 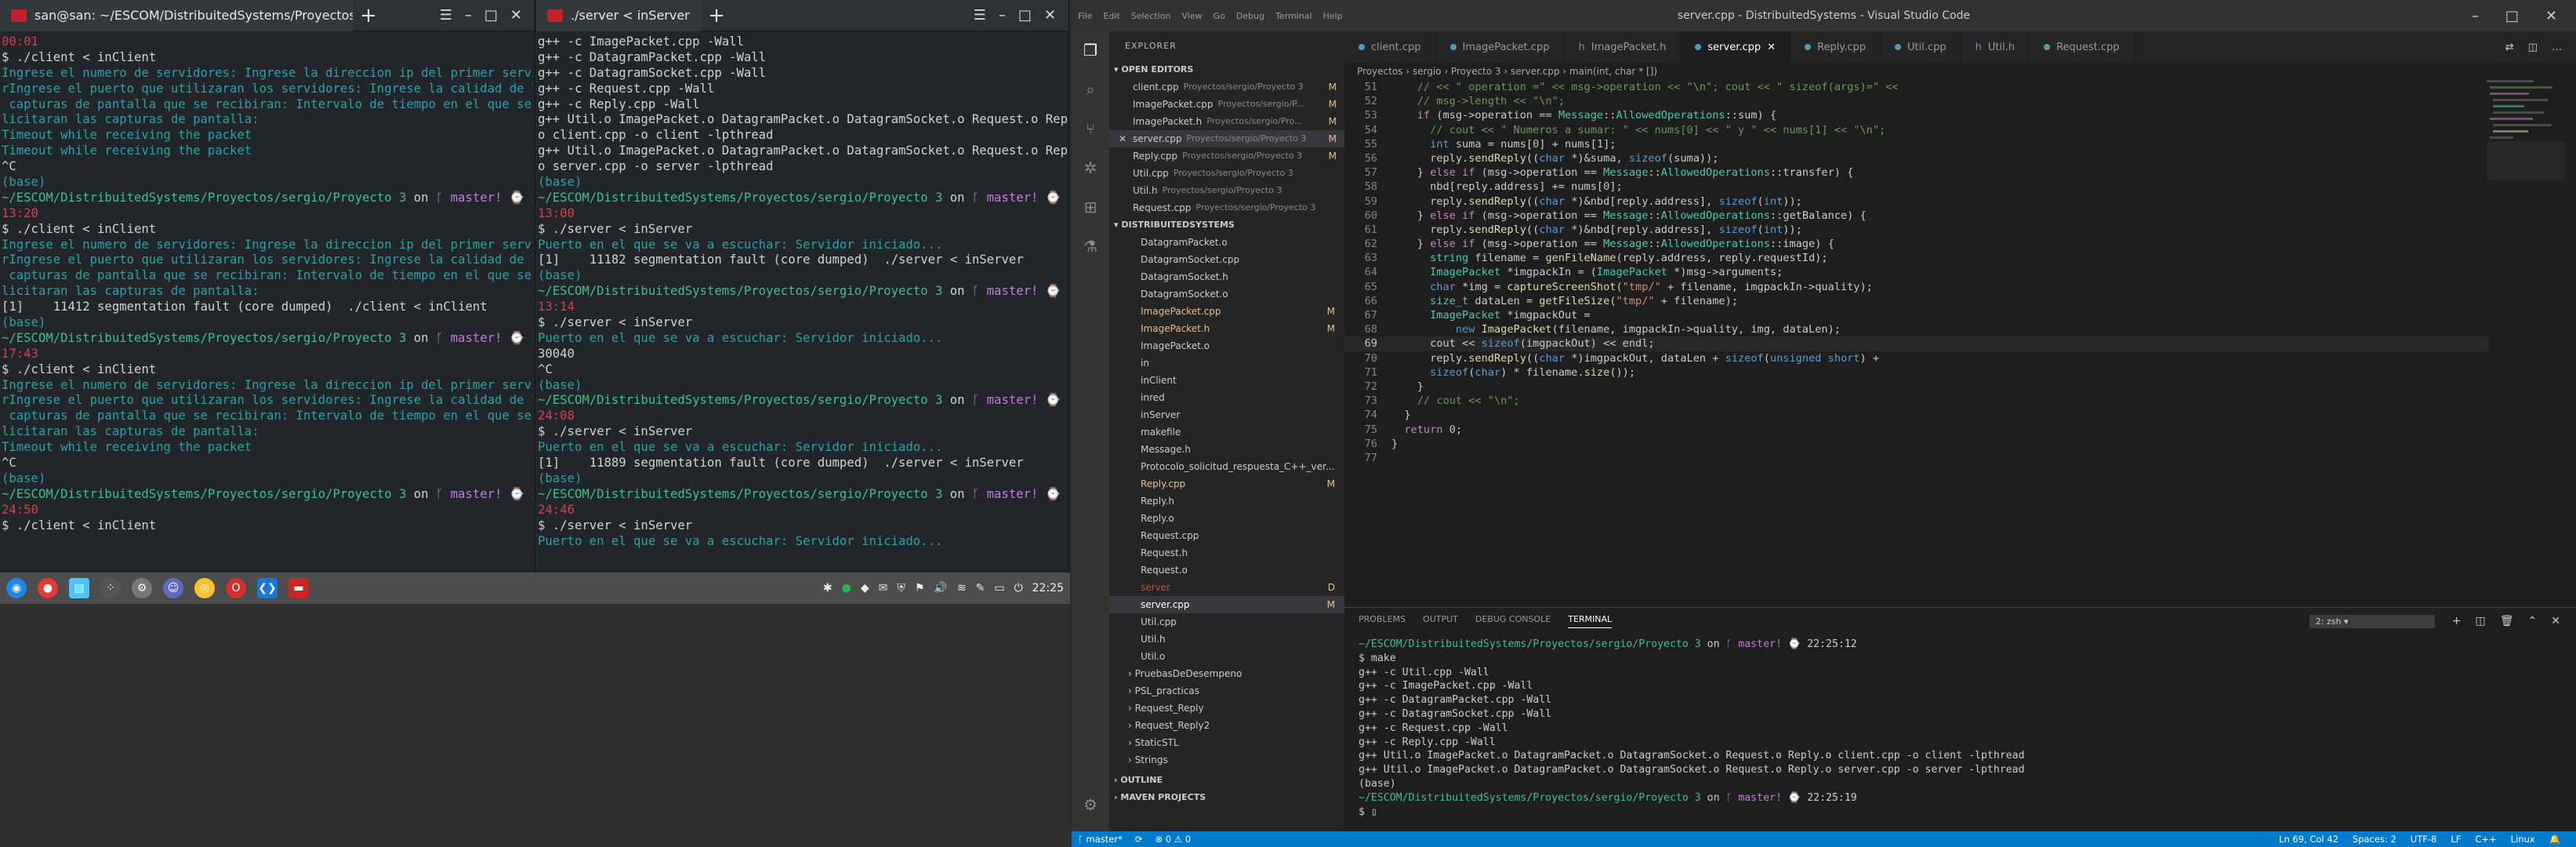 I want to click on workspace-header: ▾ DISTRIBUITEDSYSTEMS, so click(x=1226, y=225).